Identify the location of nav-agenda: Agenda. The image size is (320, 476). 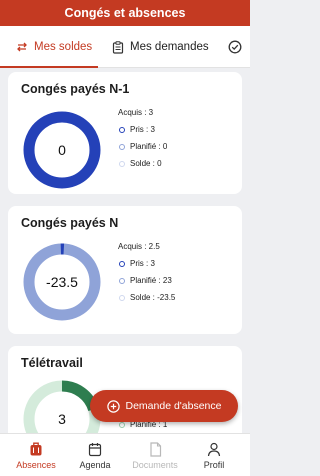
(95, 455).